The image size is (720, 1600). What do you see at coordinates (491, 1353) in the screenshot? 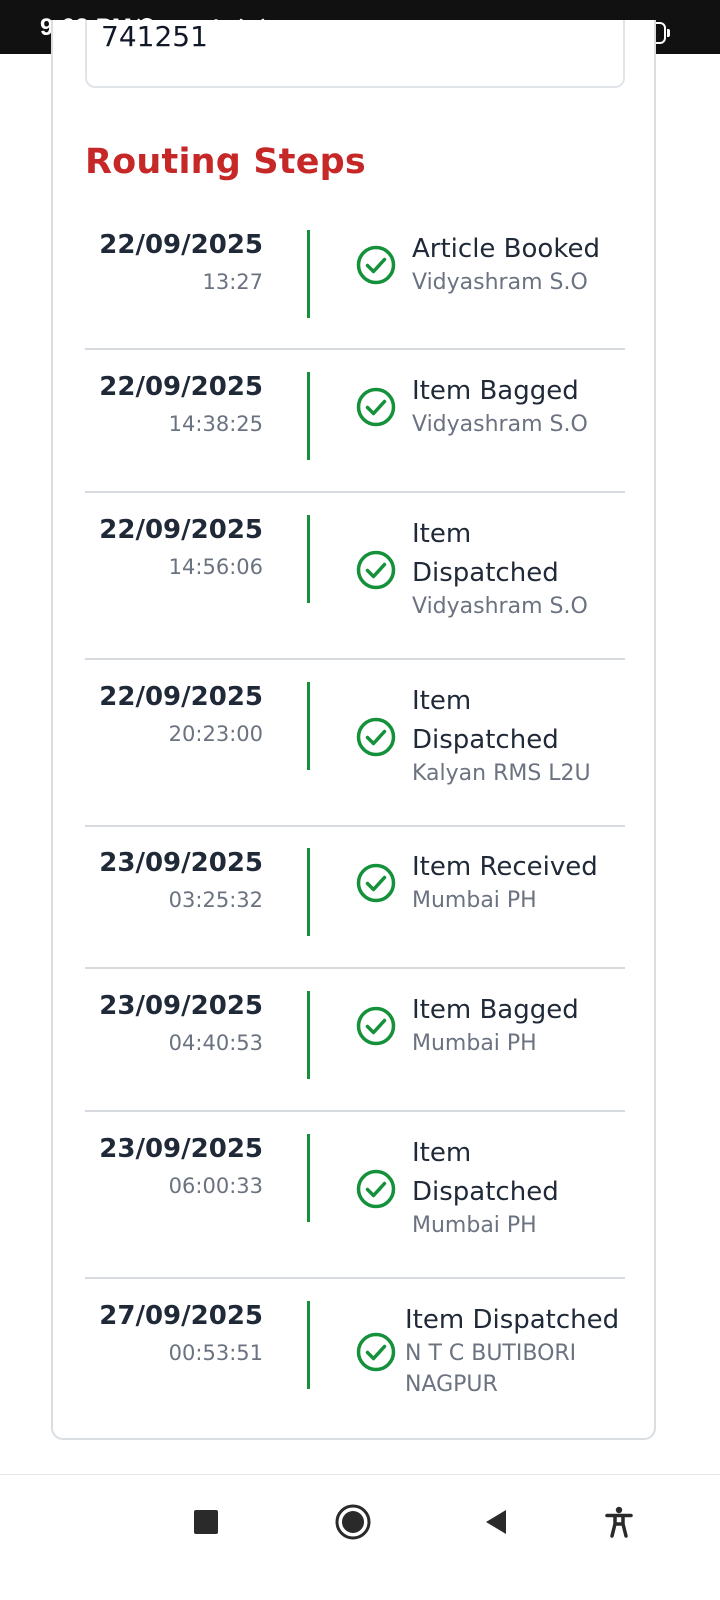
I see `step-location: N T C BUTIBORI` at bounding box center [491, 1353].